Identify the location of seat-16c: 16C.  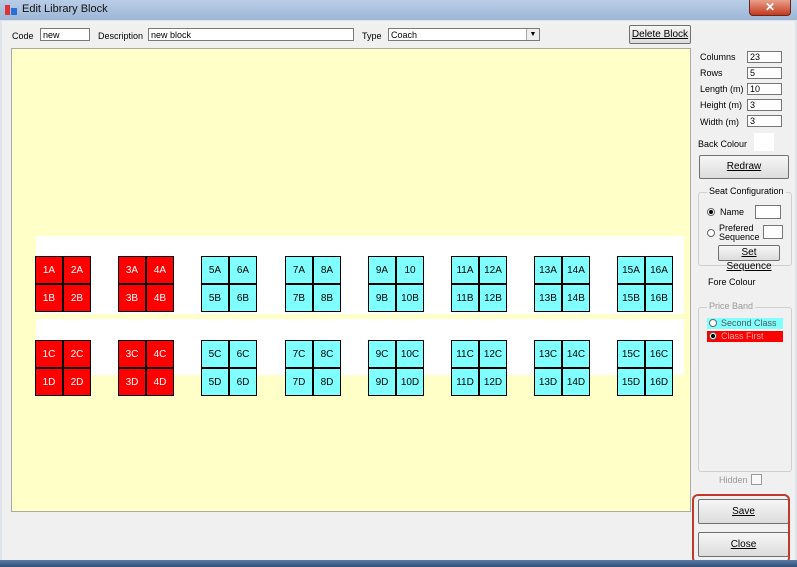
(659, 354).